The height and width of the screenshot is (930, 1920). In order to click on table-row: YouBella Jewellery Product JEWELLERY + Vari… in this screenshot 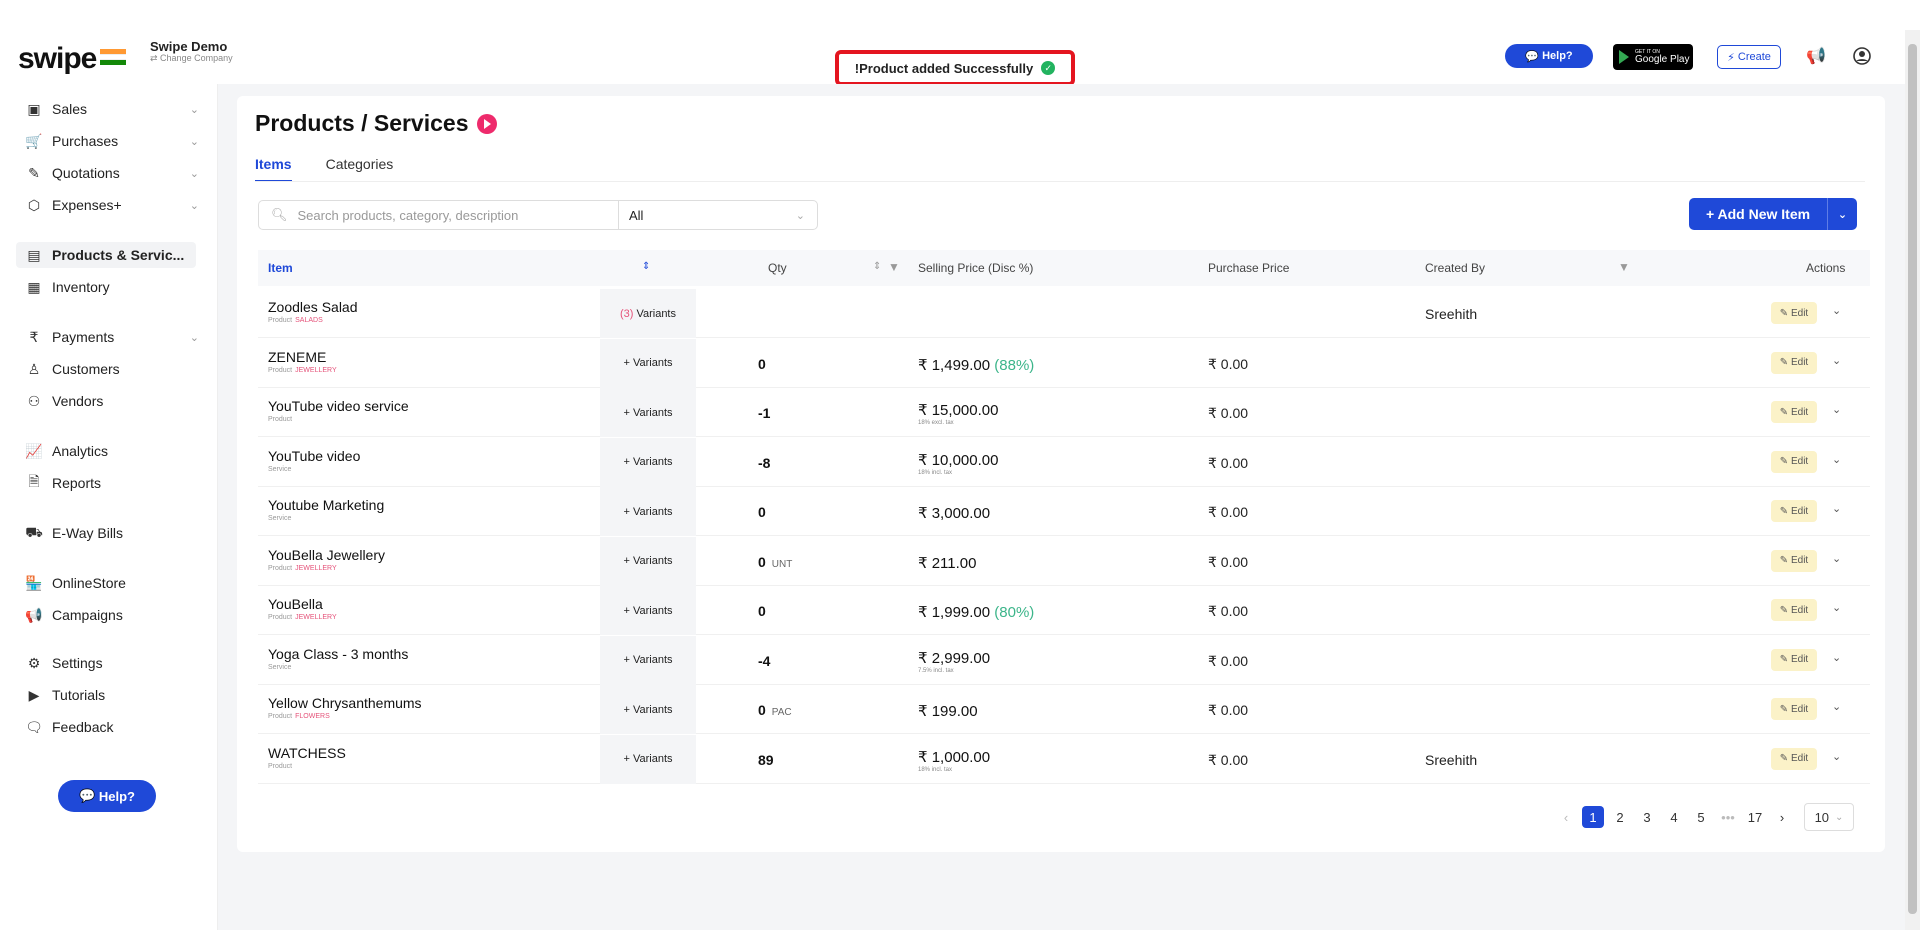, I will do `click(1064, 561)`.